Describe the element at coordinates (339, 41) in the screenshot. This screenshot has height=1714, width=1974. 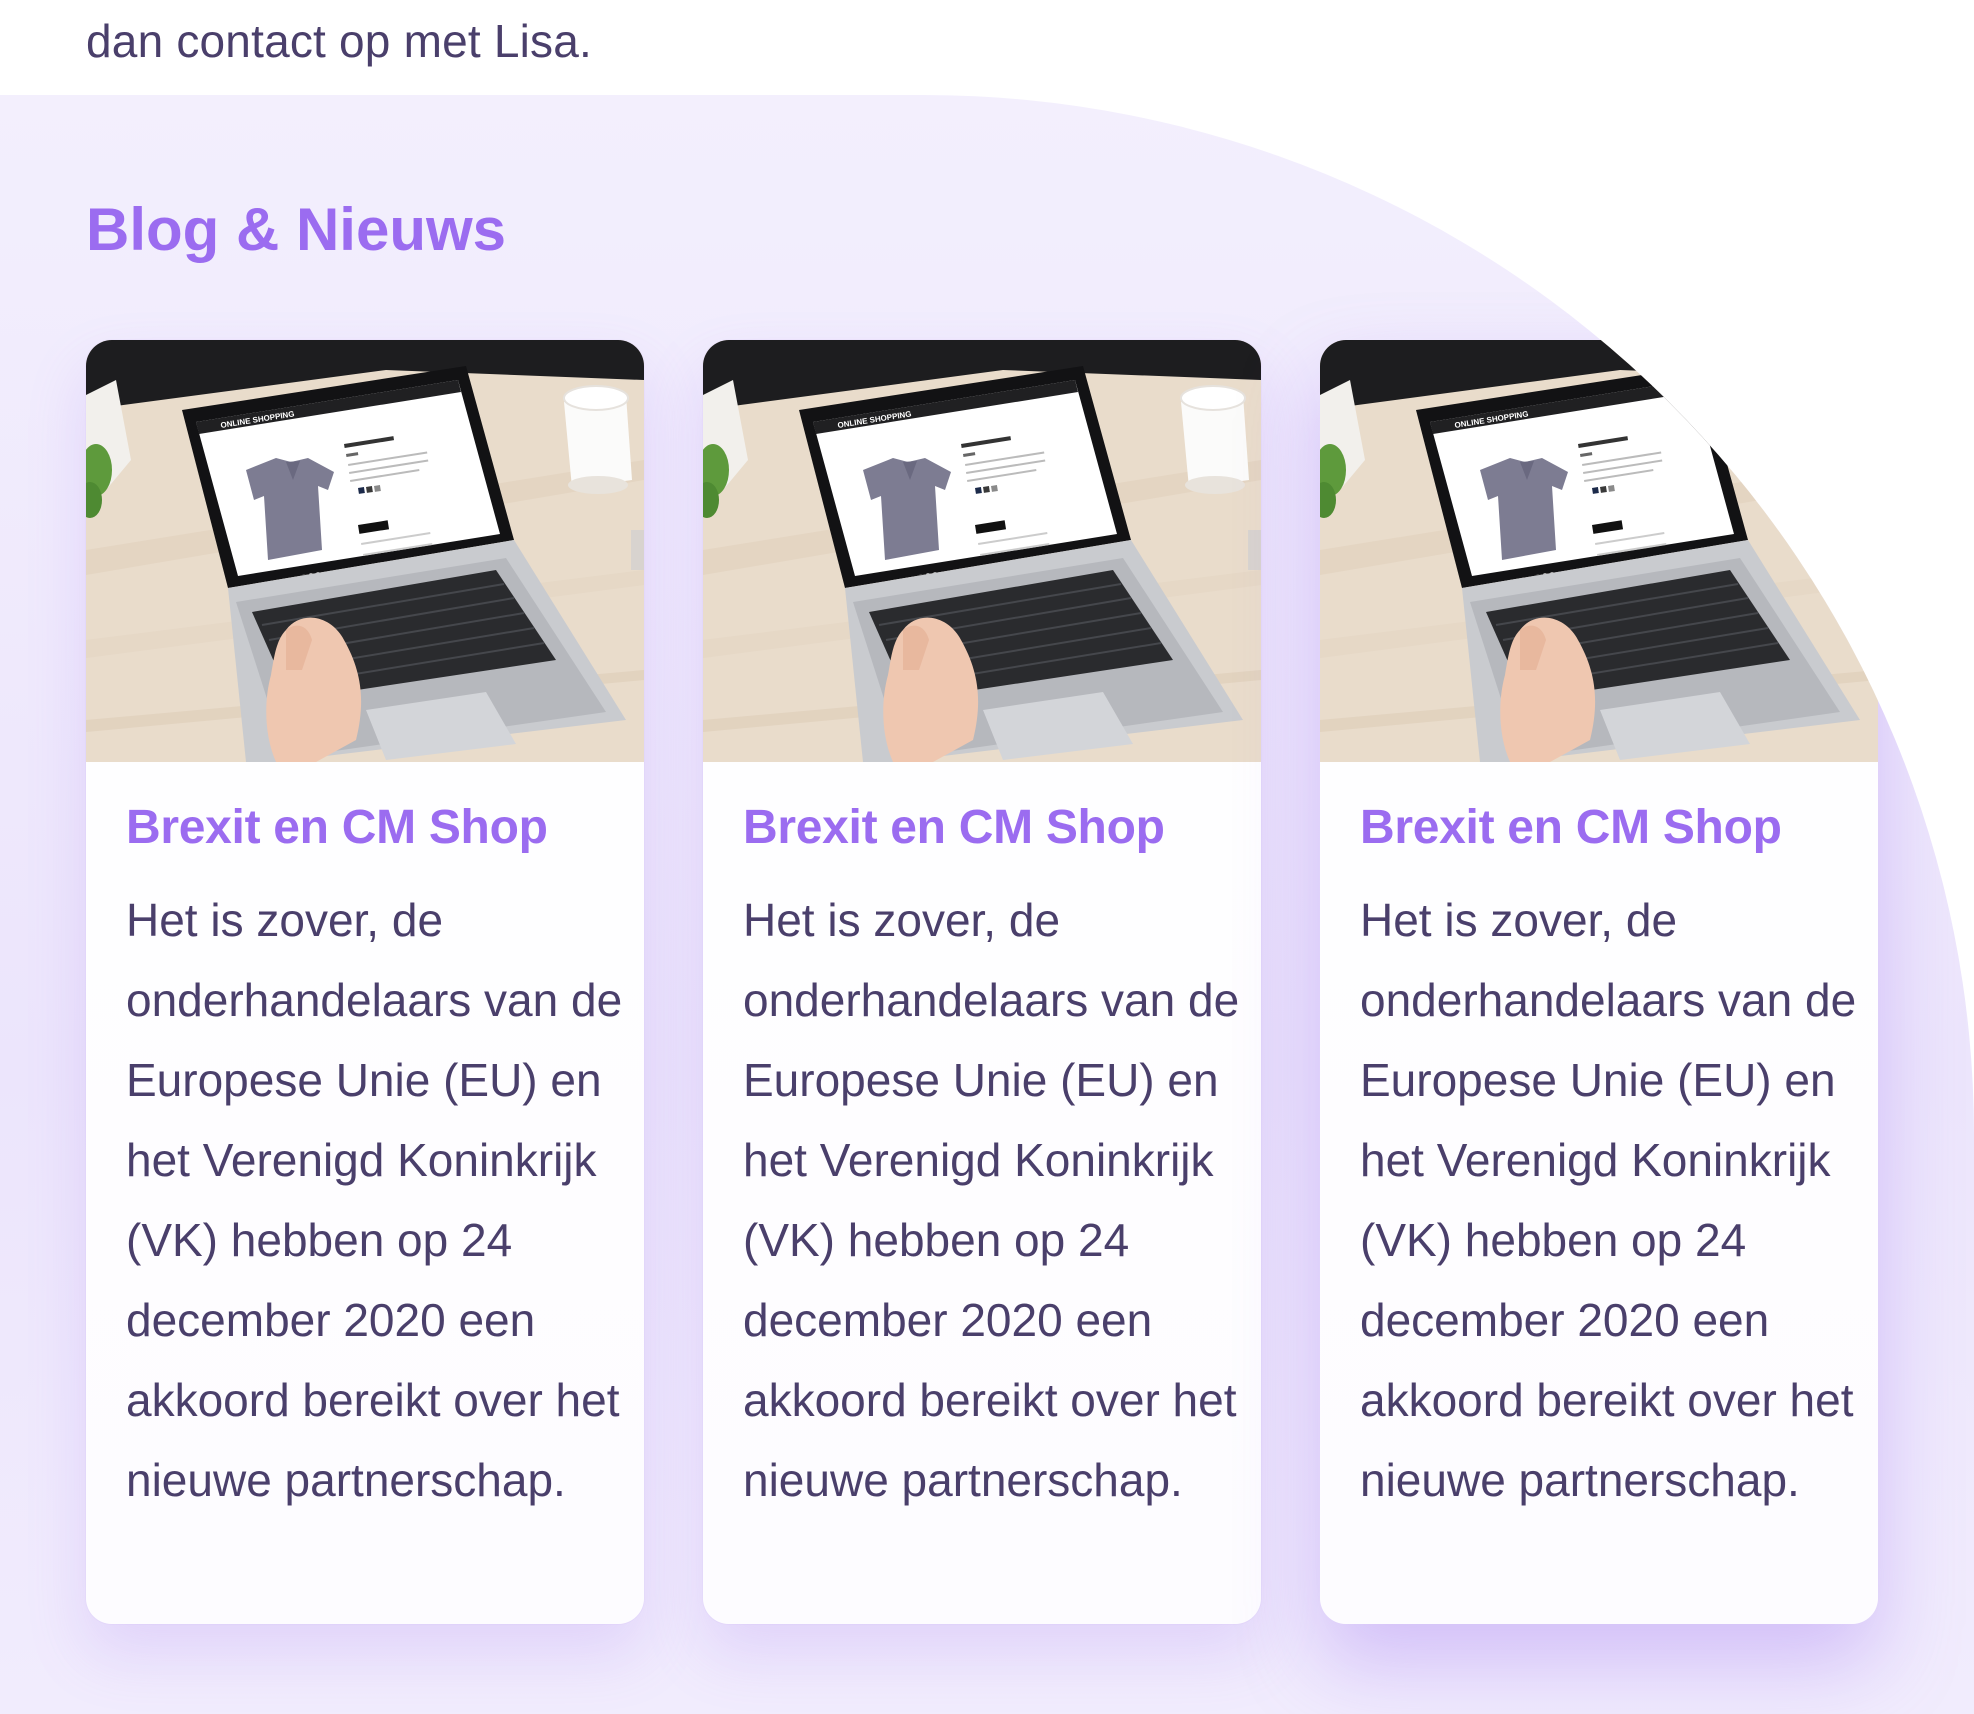
I see `intro-text: dan contact op met Lisa.` at that location.